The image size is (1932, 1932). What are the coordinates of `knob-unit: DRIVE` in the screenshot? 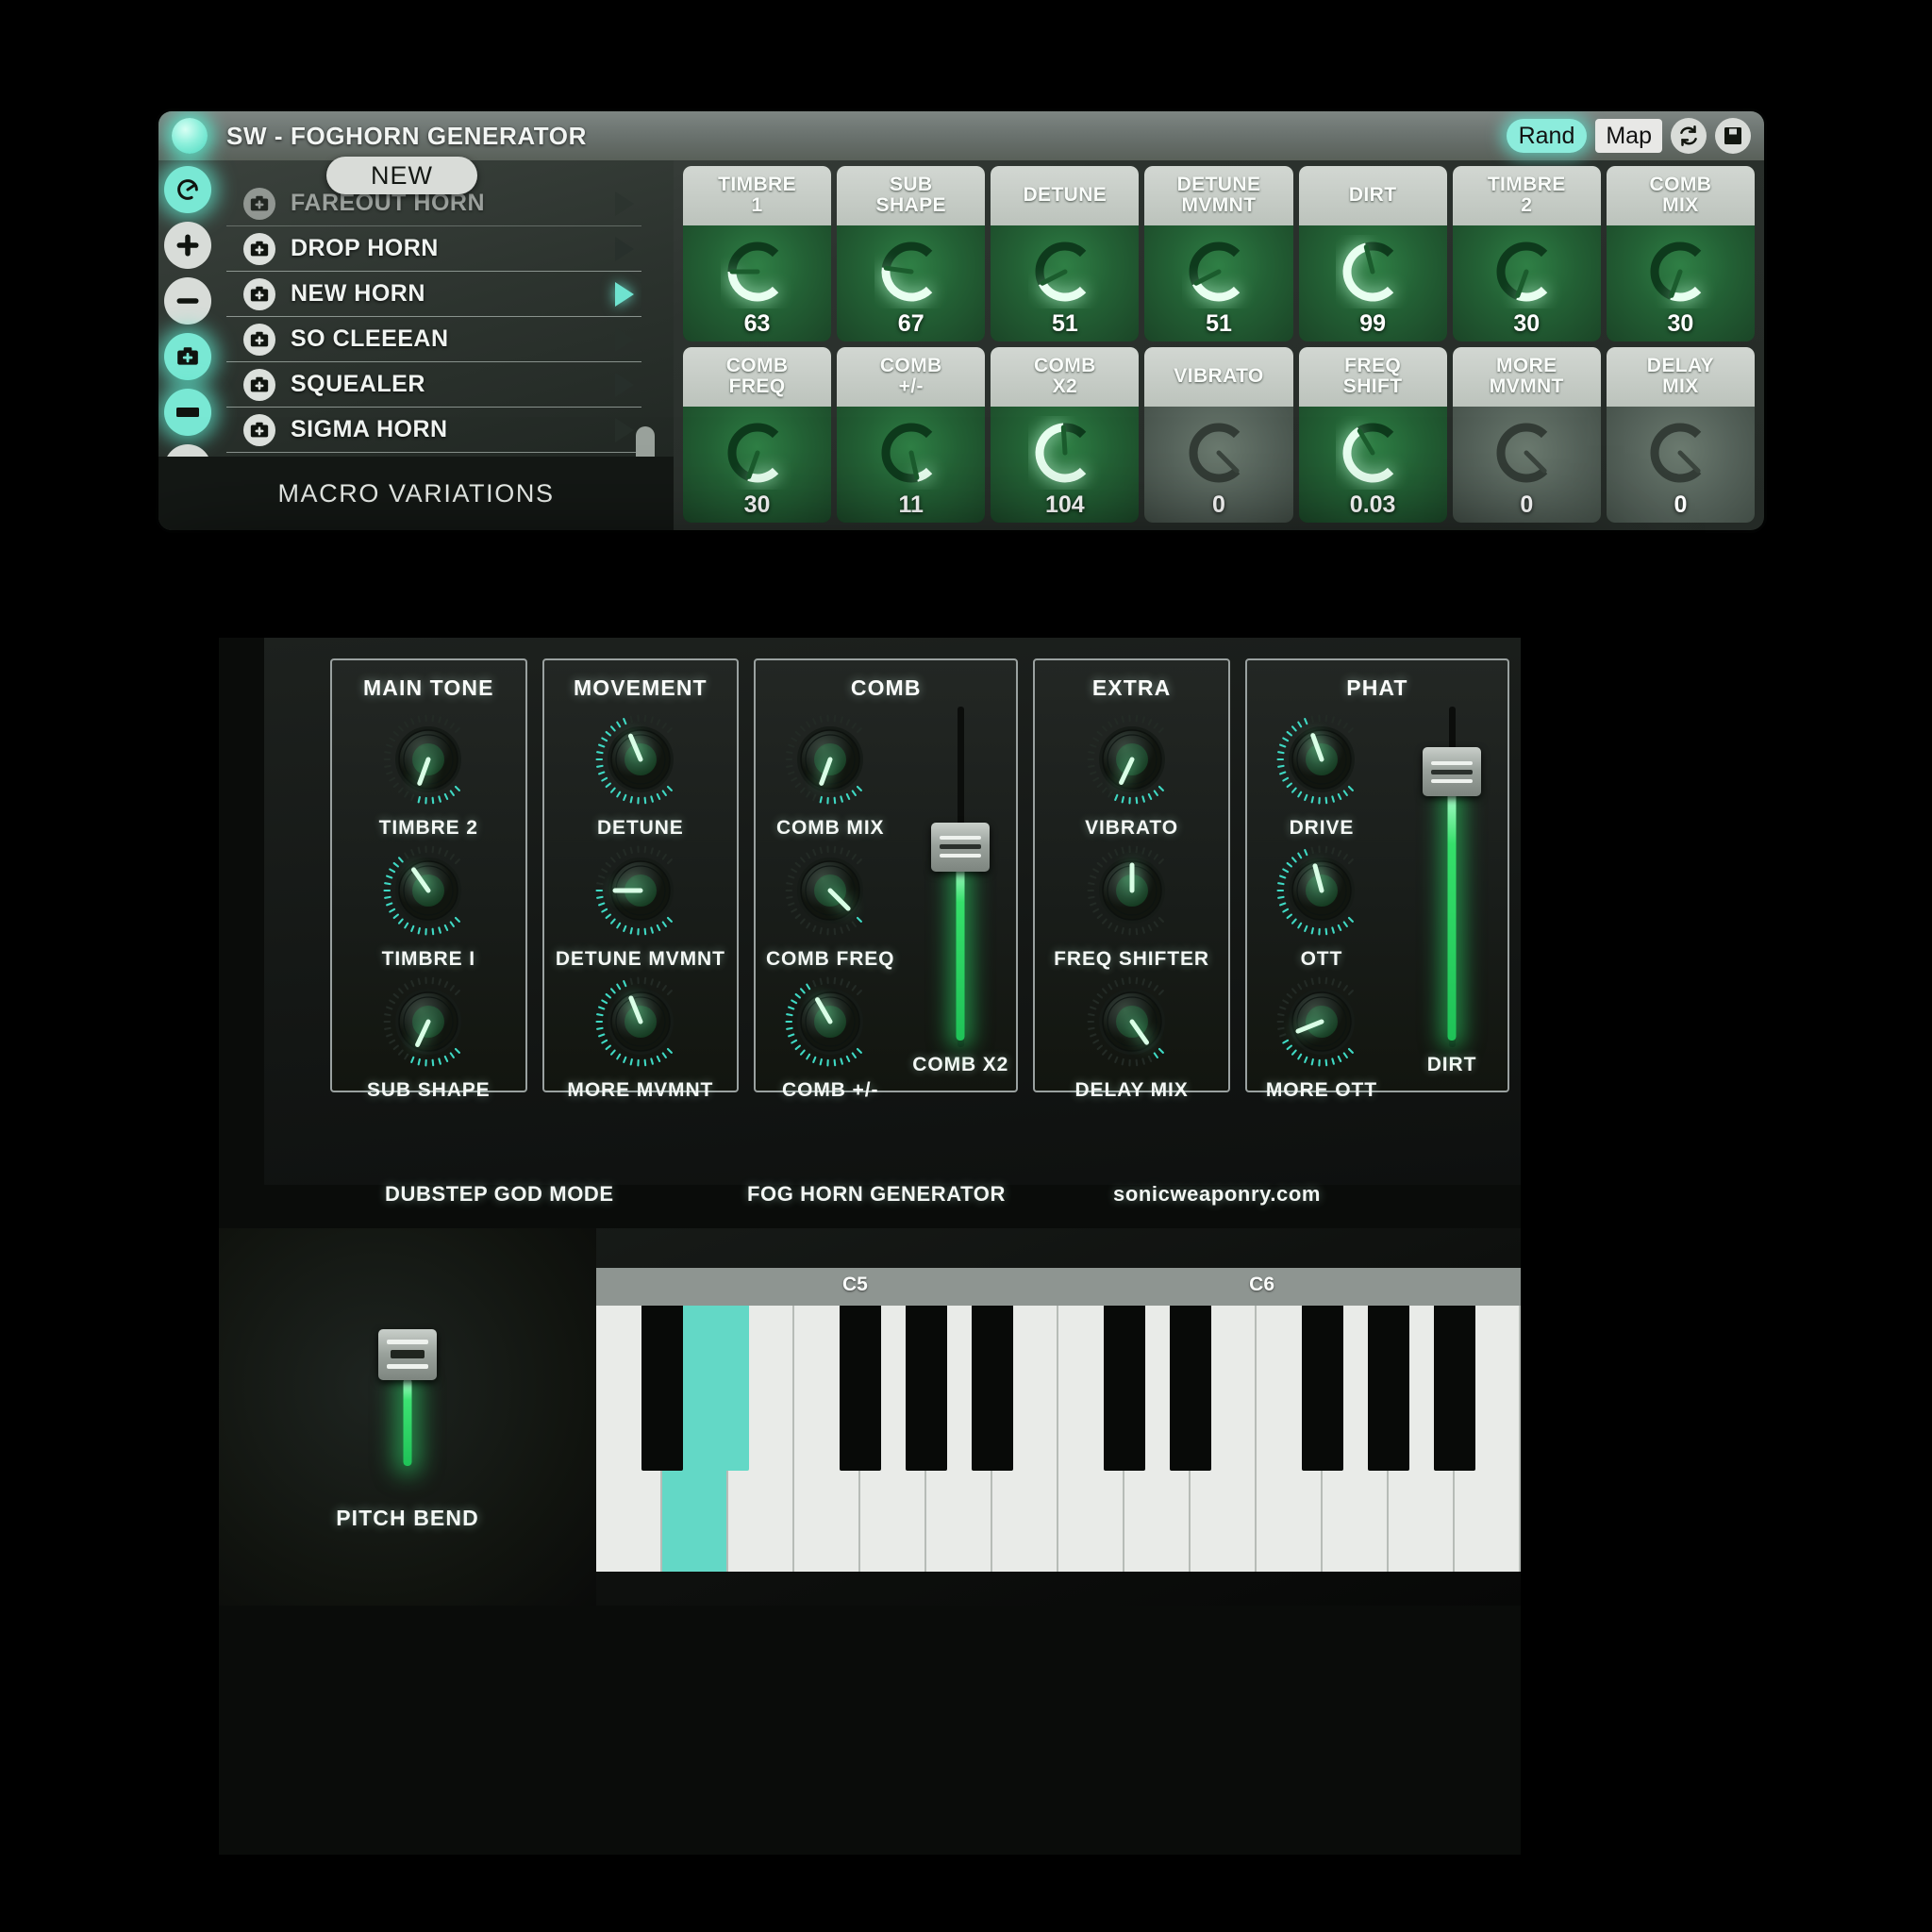 It's located at (1322, 774).